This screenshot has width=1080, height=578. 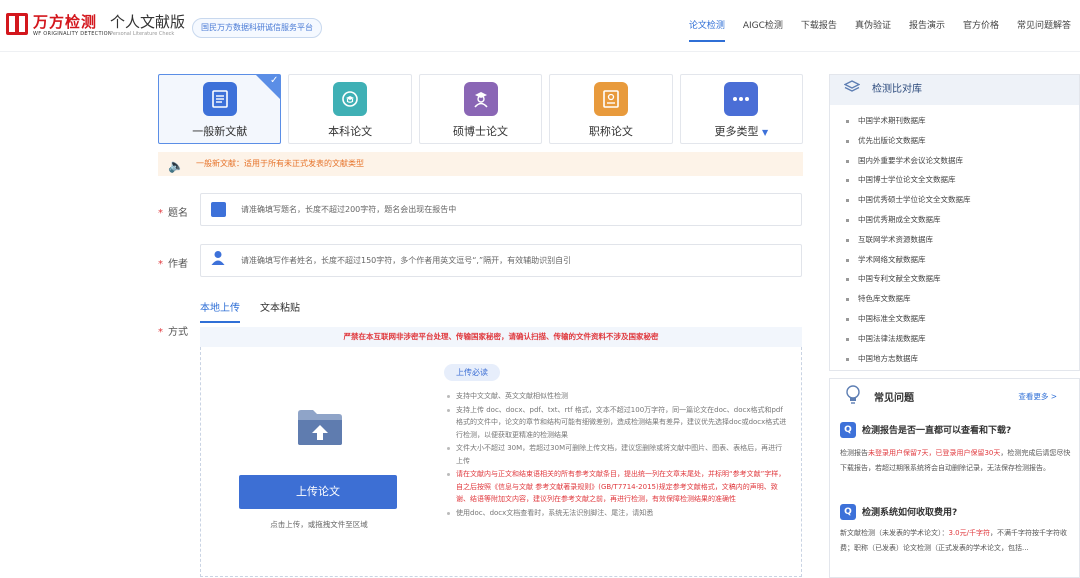 I want to click on title-square-icon, so click(x=218, y=209).